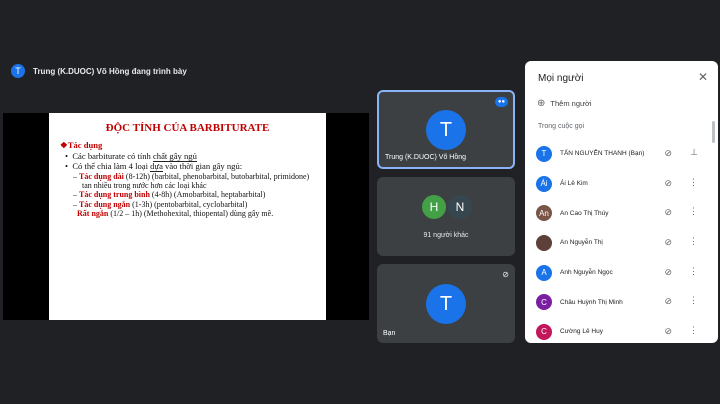 This screenshot has width=720, height=404. I want to click on others-tile: H N 91 người khác, so click(446, 216).